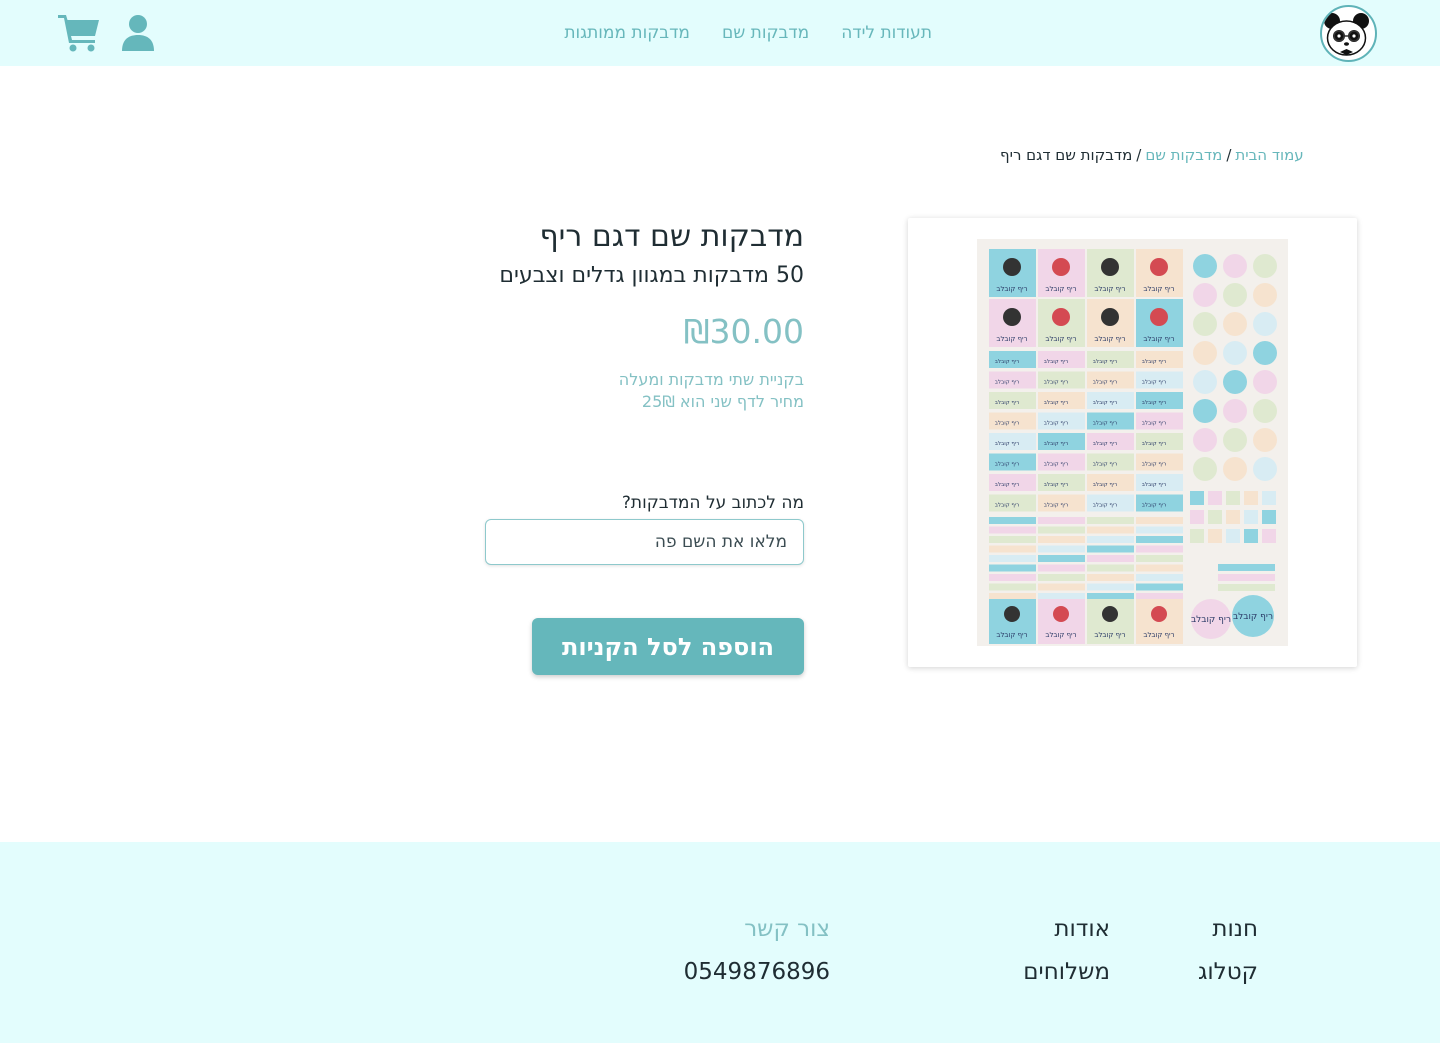 The height and width of the screenshot is (1043, 1440). What do you see at coordinates (668, 646) in the screenshot?
I see `add-to-cart-button: הוספה לסל הקניות` at bounding box center [668, 646].